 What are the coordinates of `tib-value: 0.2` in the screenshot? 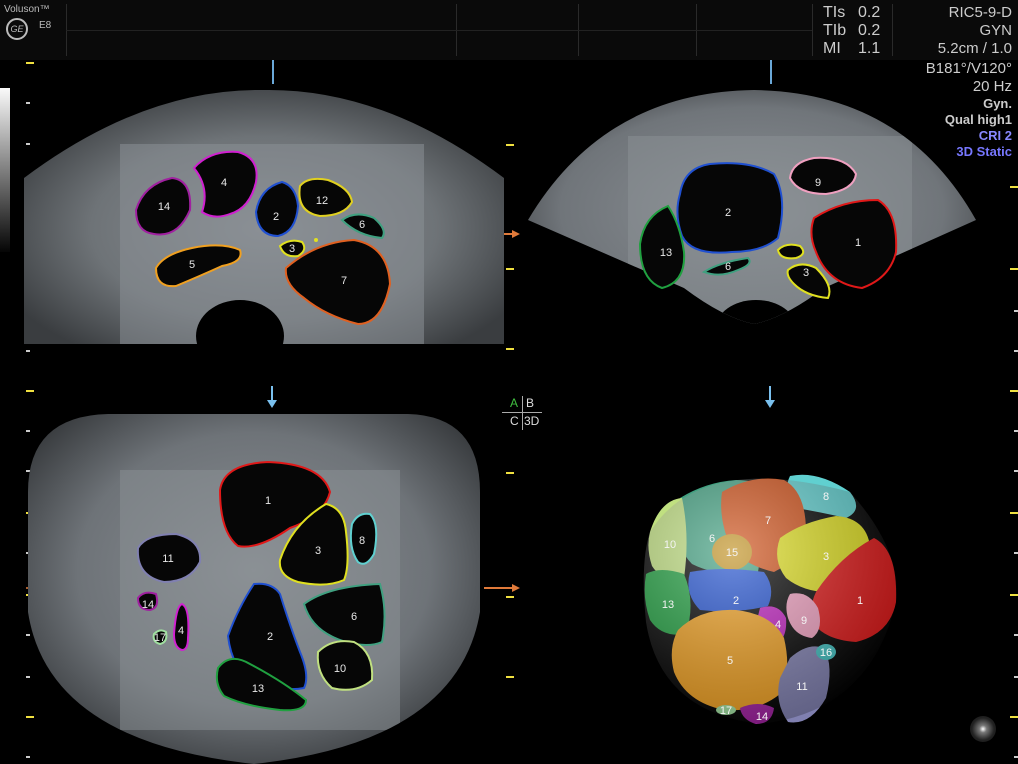 It's located at (869, 30).